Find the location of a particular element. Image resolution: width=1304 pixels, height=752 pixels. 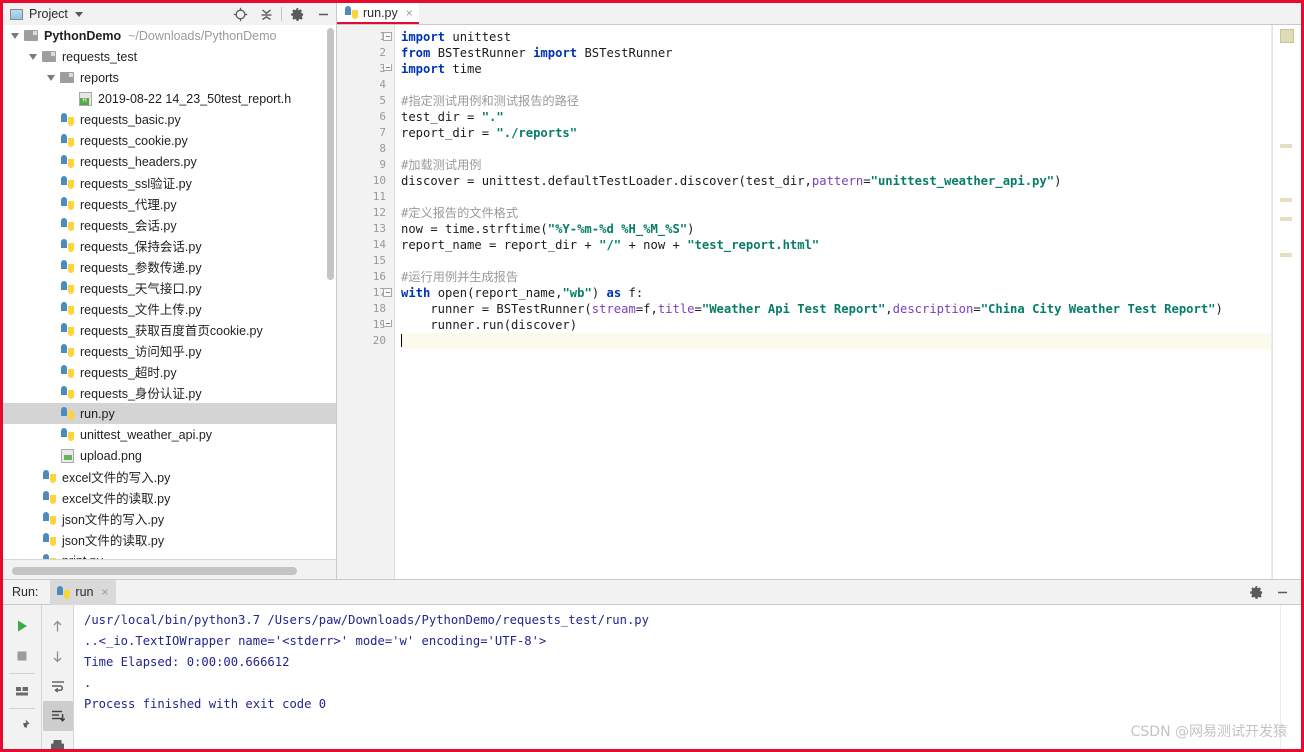

code-line: import unittest is located at coordinates (851, 37).